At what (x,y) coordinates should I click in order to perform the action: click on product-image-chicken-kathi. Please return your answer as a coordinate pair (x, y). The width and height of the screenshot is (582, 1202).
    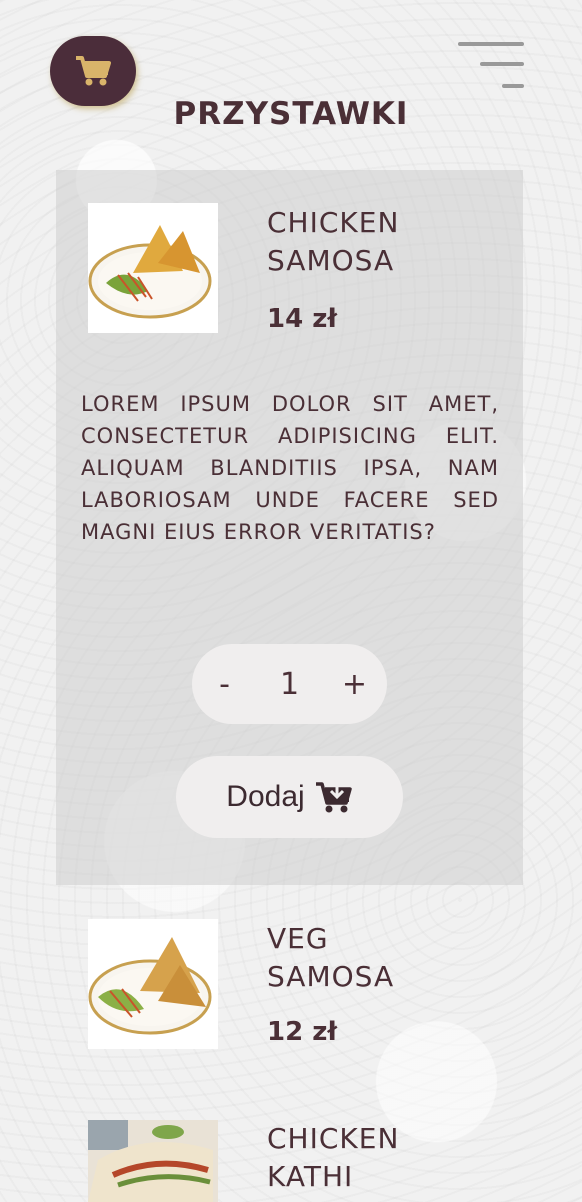
    Looking at the image, I should click on (153, 1161).